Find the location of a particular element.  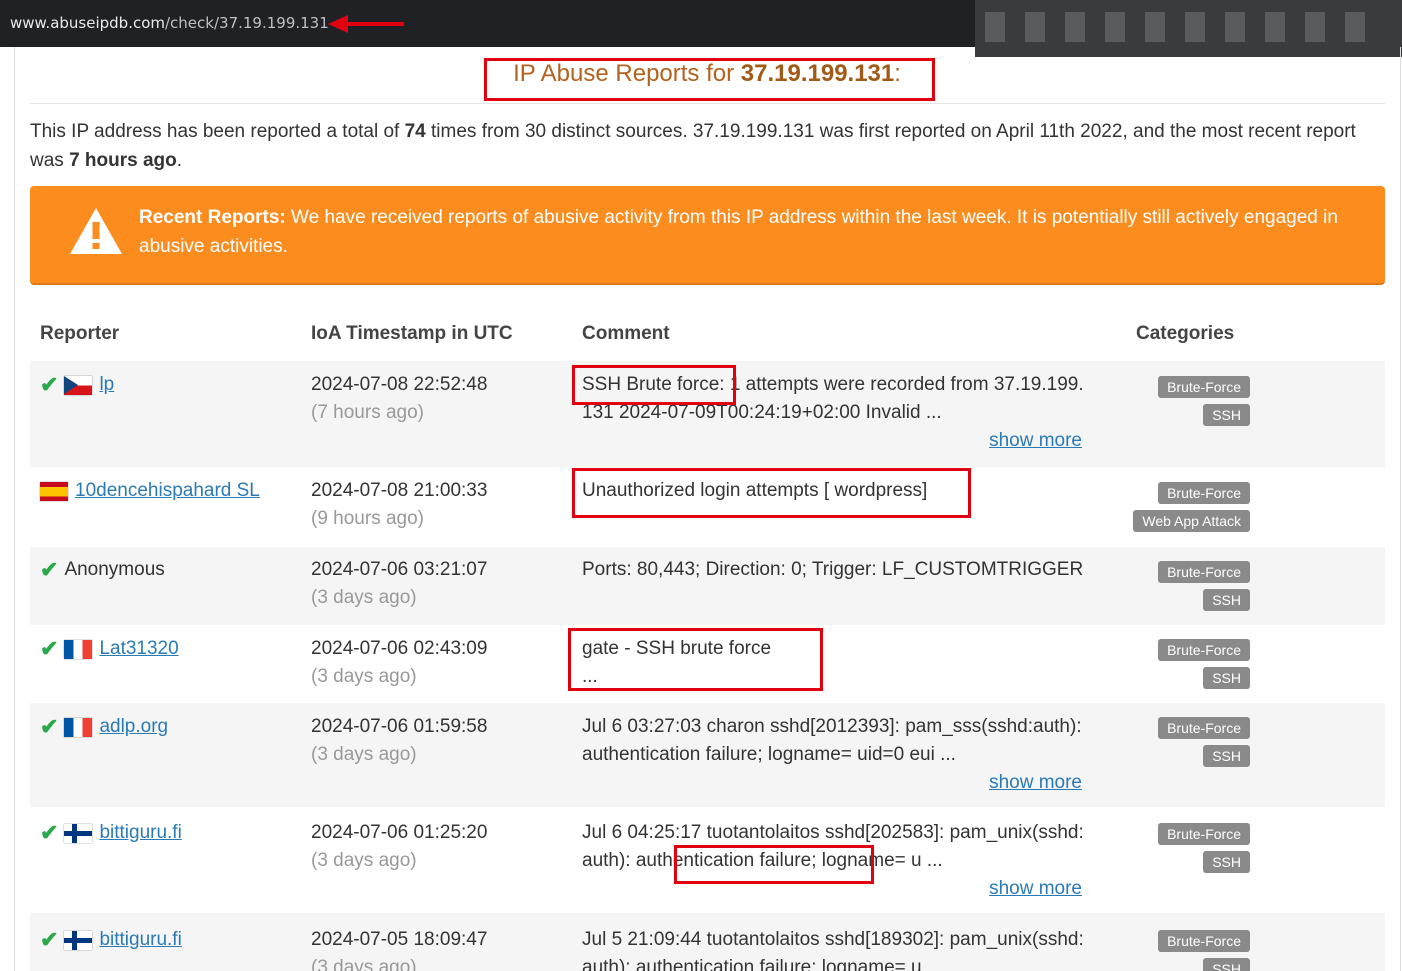

reporter-cell: ✔ adlp.org is located at coordinates (104, 727).